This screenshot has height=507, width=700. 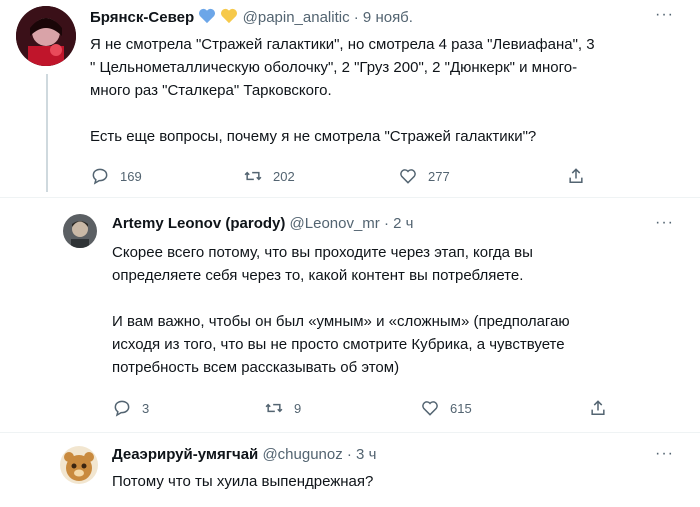 I want to click on handle: @papin_analitic, so click(x=296, y=17).